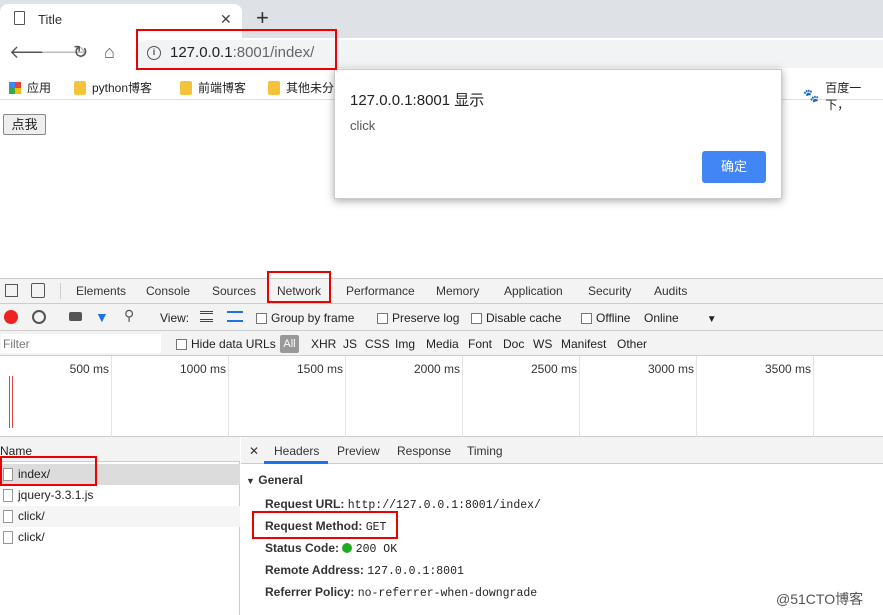 The height and width of the screenshot is (615, 883). What do you see at coordinates (120, 449) in the screenshot?
I see `name-column-header: Name` at bounding box center [120, 449].